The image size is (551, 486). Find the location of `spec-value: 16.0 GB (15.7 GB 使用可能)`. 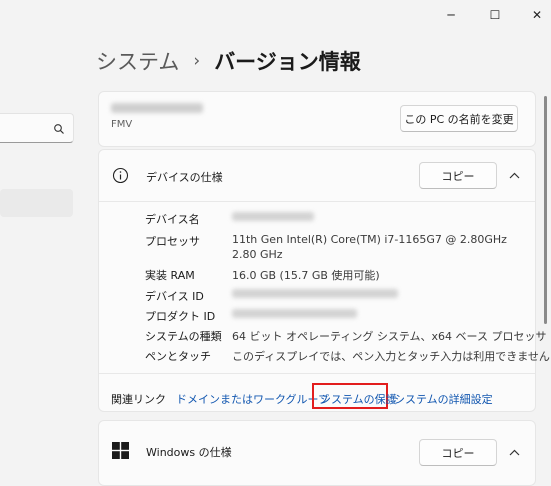

spec-value: 16.0 GB (15.7 GB 使用可能) is located at coordinates (306, 275).